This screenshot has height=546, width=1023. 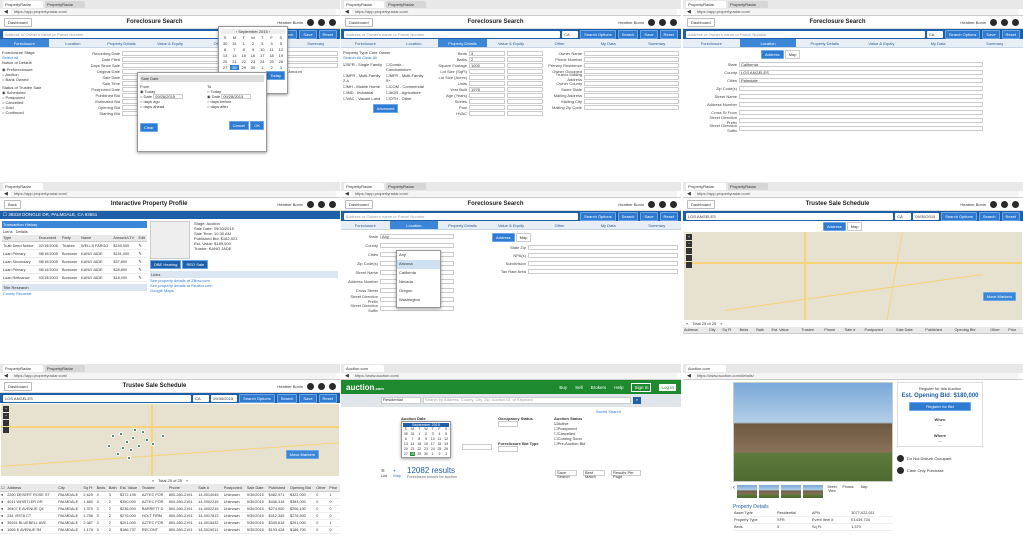 I want to click on calendar-day: 25, so click(x=440, y=449).